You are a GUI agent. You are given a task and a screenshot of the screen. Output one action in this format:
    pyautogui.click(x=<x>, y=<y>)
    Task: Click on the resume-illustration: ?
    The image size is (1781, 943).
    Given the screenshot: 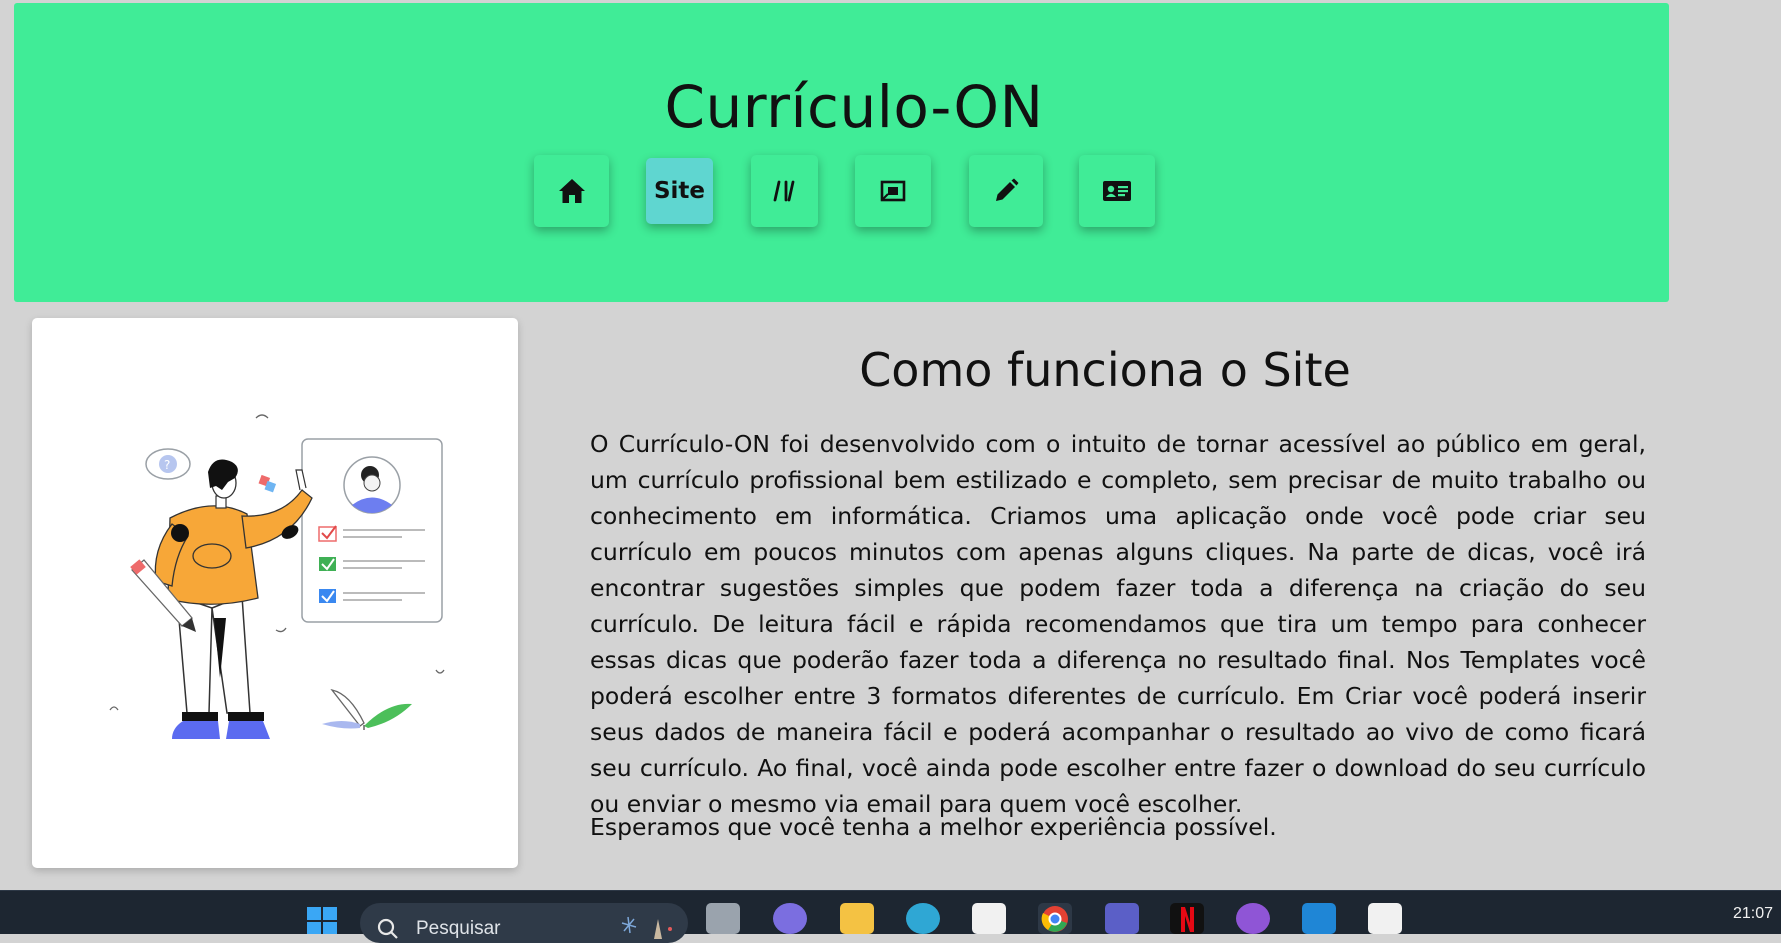 What is the action you would take?
    pyautogui.click(x=277, y=576)
    